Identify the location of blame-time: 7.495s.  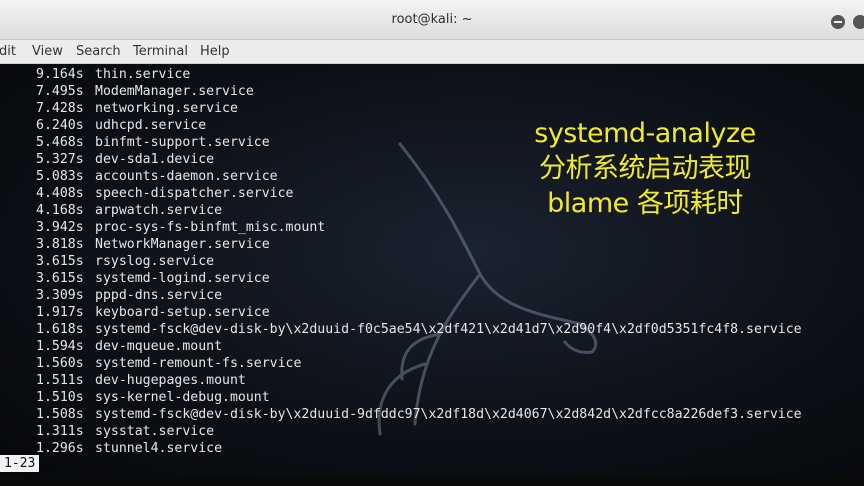
(60, 91).